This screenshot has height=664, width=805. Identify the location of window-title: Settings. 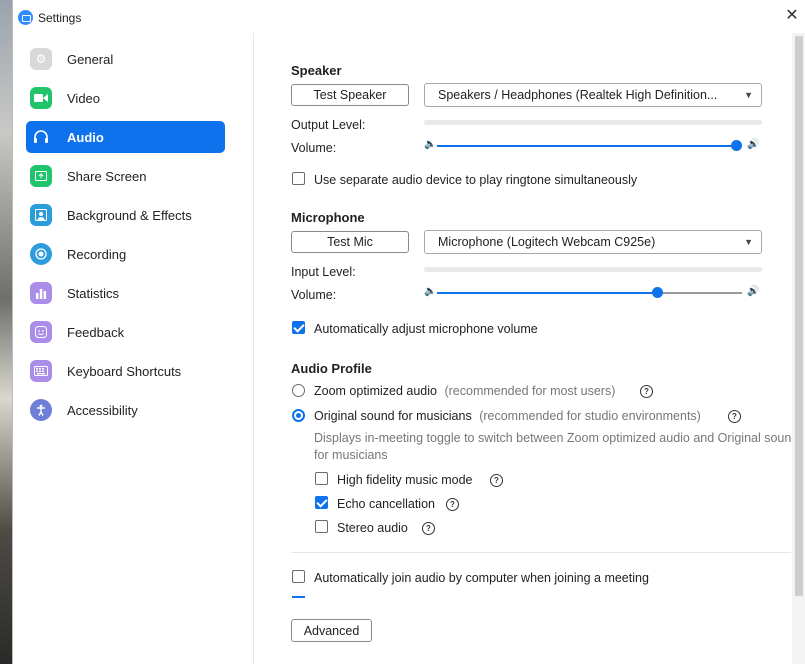
(60, 18).